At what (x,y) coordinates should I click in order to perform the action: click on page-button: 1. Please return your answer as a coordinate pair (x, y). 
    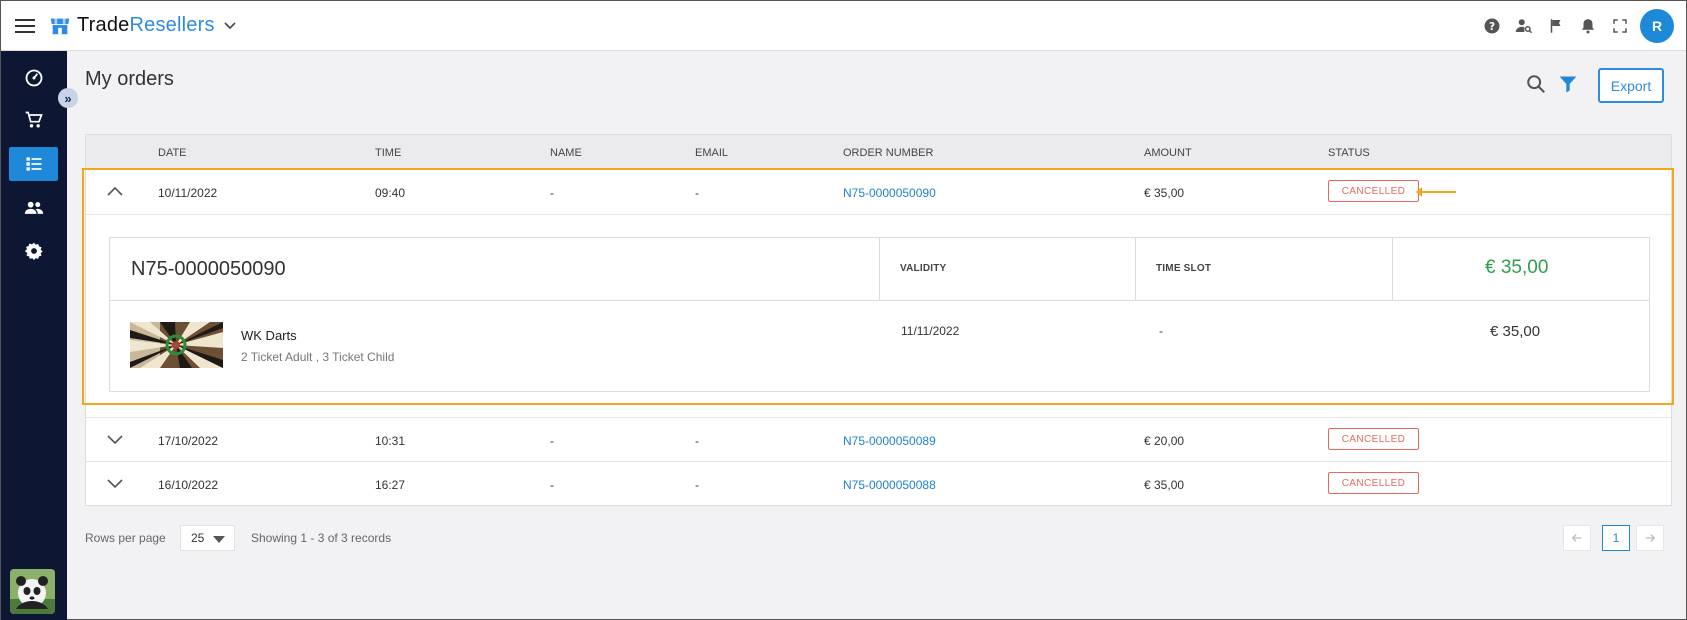
    Looking at the image, I should click on (1616, 538).